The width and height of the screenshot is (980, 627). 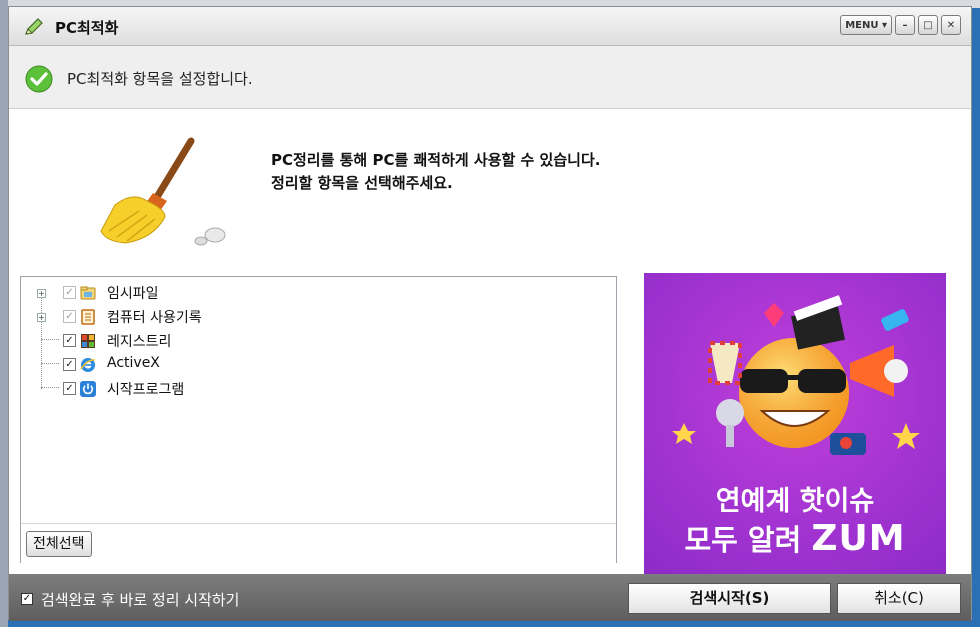 I want to click on ad-banner: 연예계 핫이슈 모두 알려 ZUM, so click(x=795, y=424).